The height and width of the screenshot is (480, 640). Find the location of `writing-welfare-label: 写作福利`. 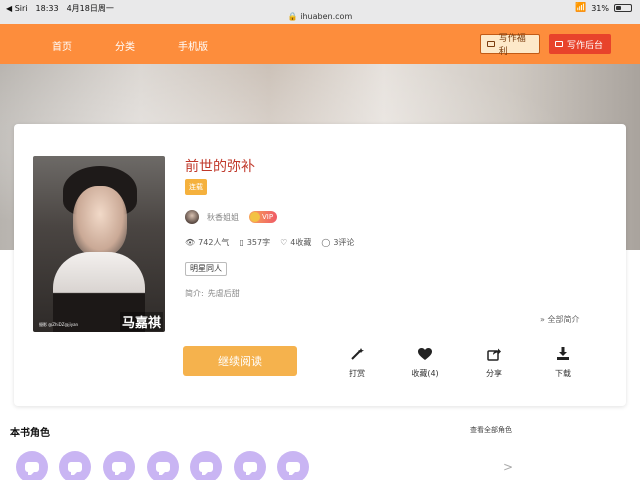

writing-welfare-label: 写作福利 is located at coordinates (512, 45).